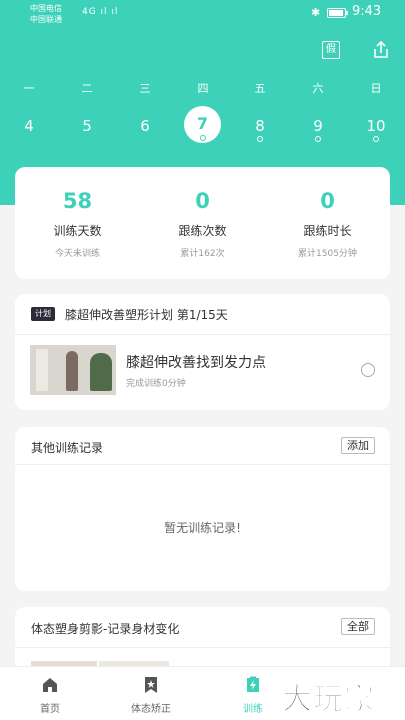 Image resolution: width=405 pixels, height=720 pixels. I want to click on tab-home: 首页, so click(50, 693).